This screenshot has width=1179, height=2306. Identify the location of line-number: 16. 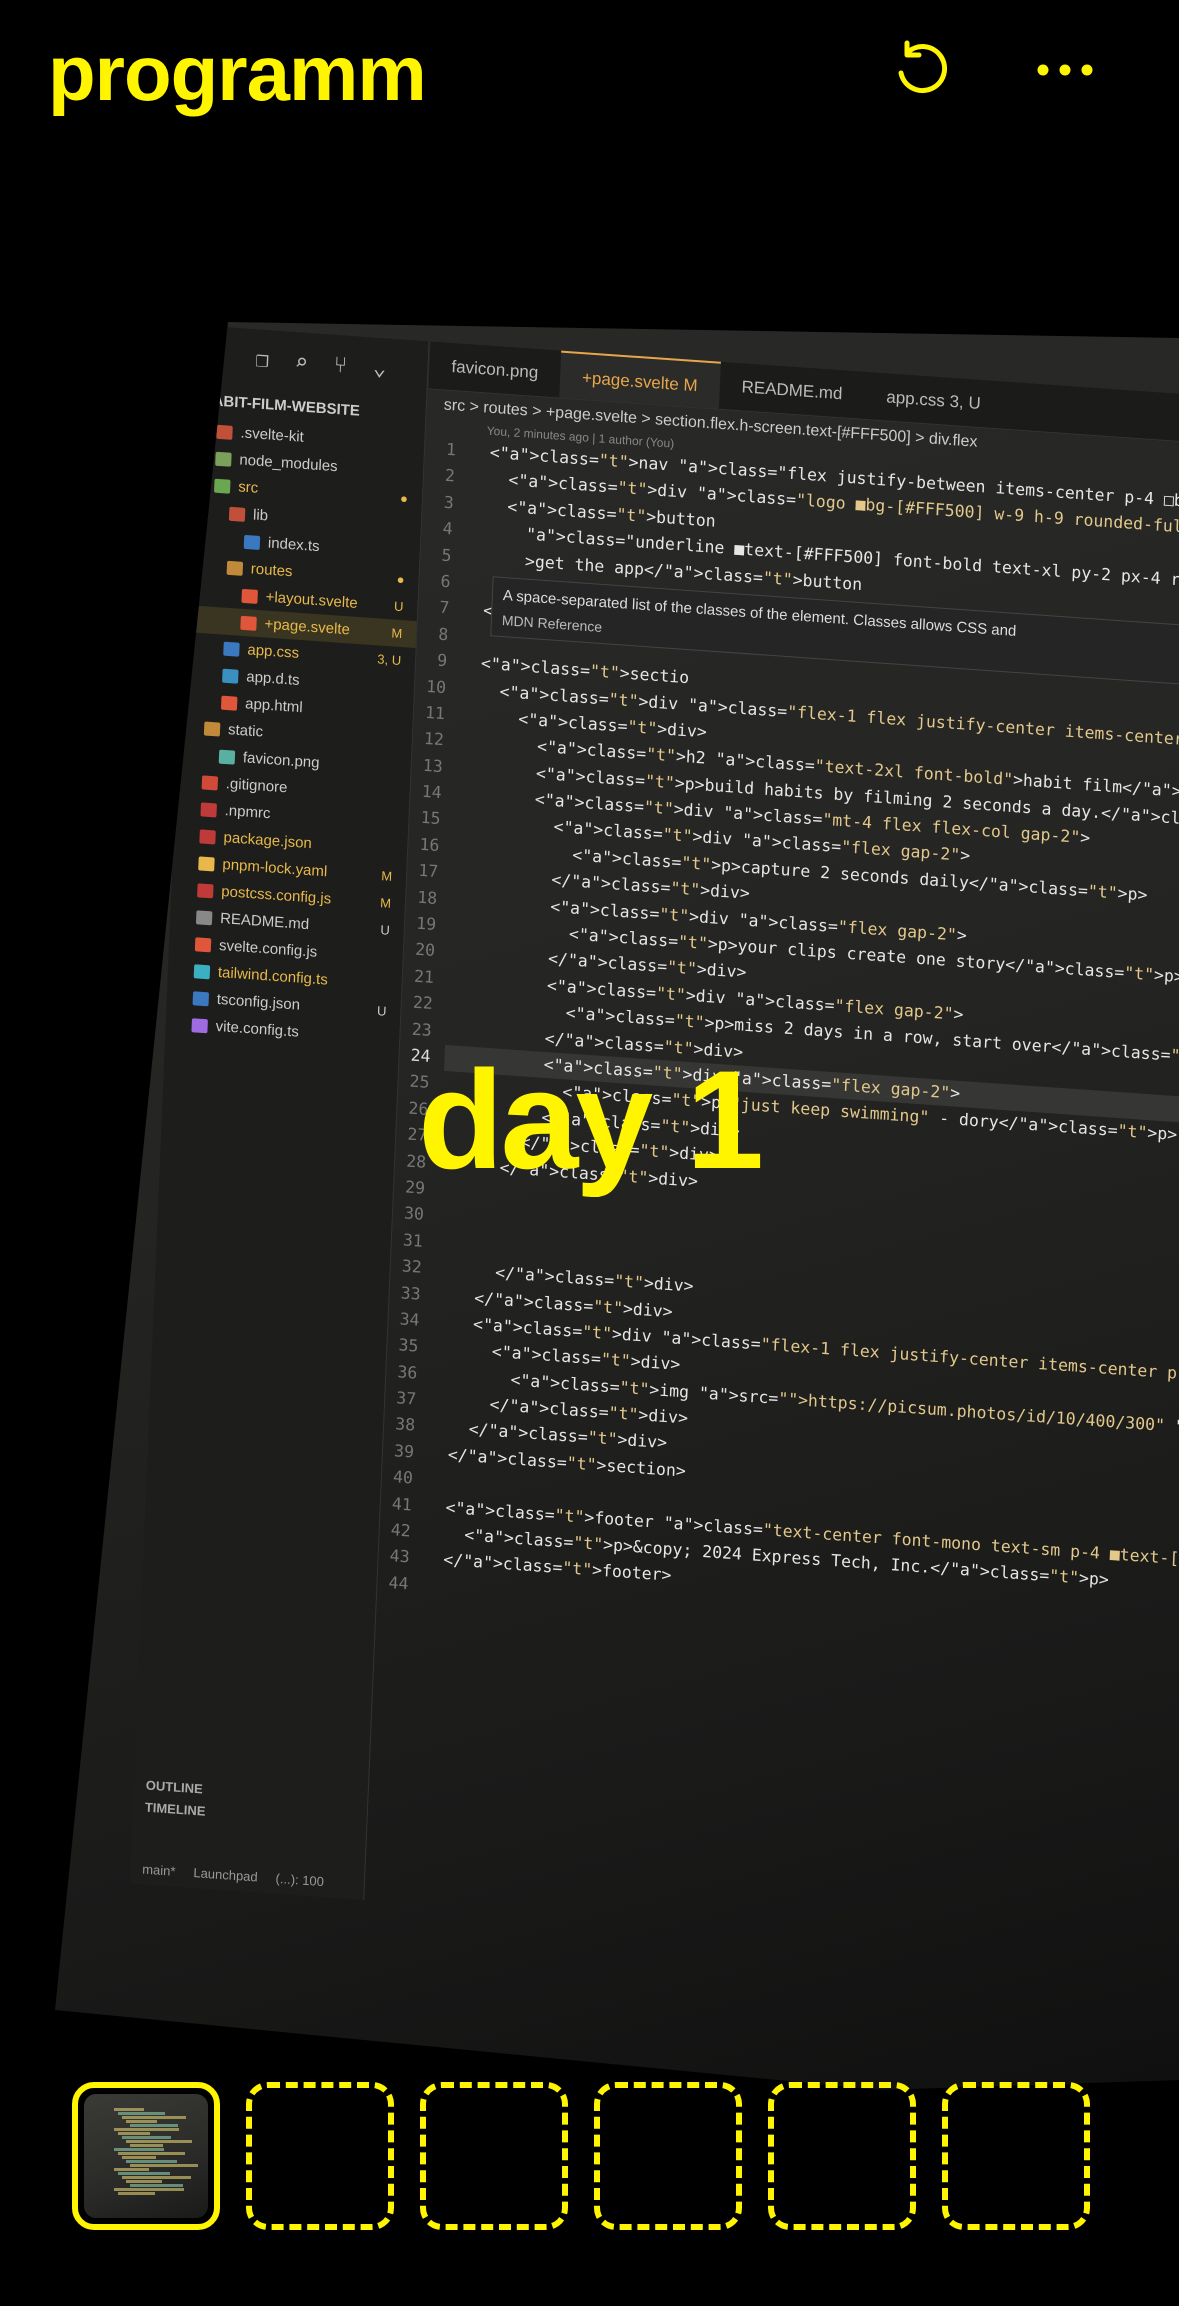
(429, 844).